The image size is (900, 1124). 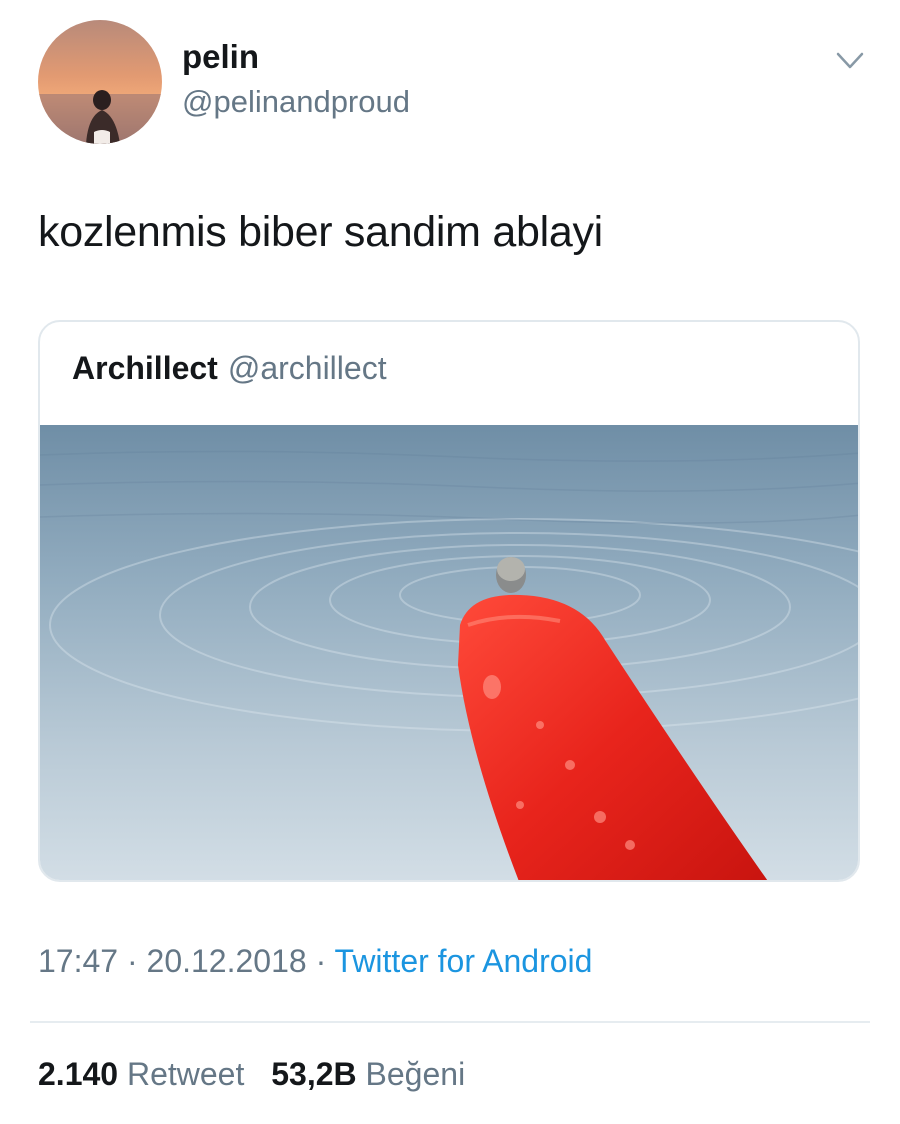 What do you see at coordinates (416, 1074) in the screenshot?
I see `like-label: Beğeni` at bounding box center [416, 1074].